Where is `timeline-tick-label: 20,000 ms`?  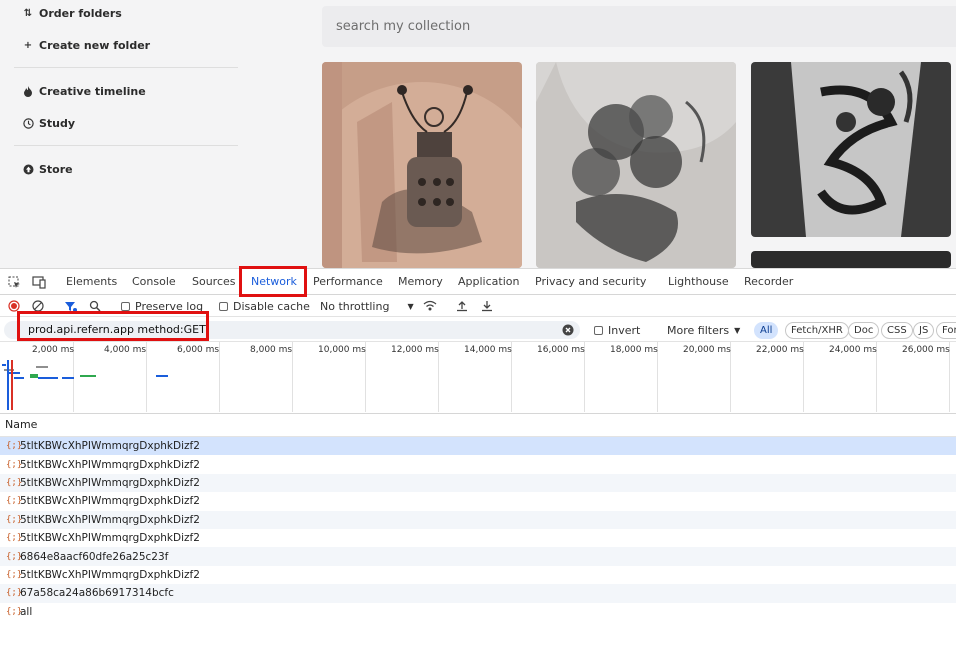 timeline-tick-label: 20,000 ms is located at coordinates (707, 350).